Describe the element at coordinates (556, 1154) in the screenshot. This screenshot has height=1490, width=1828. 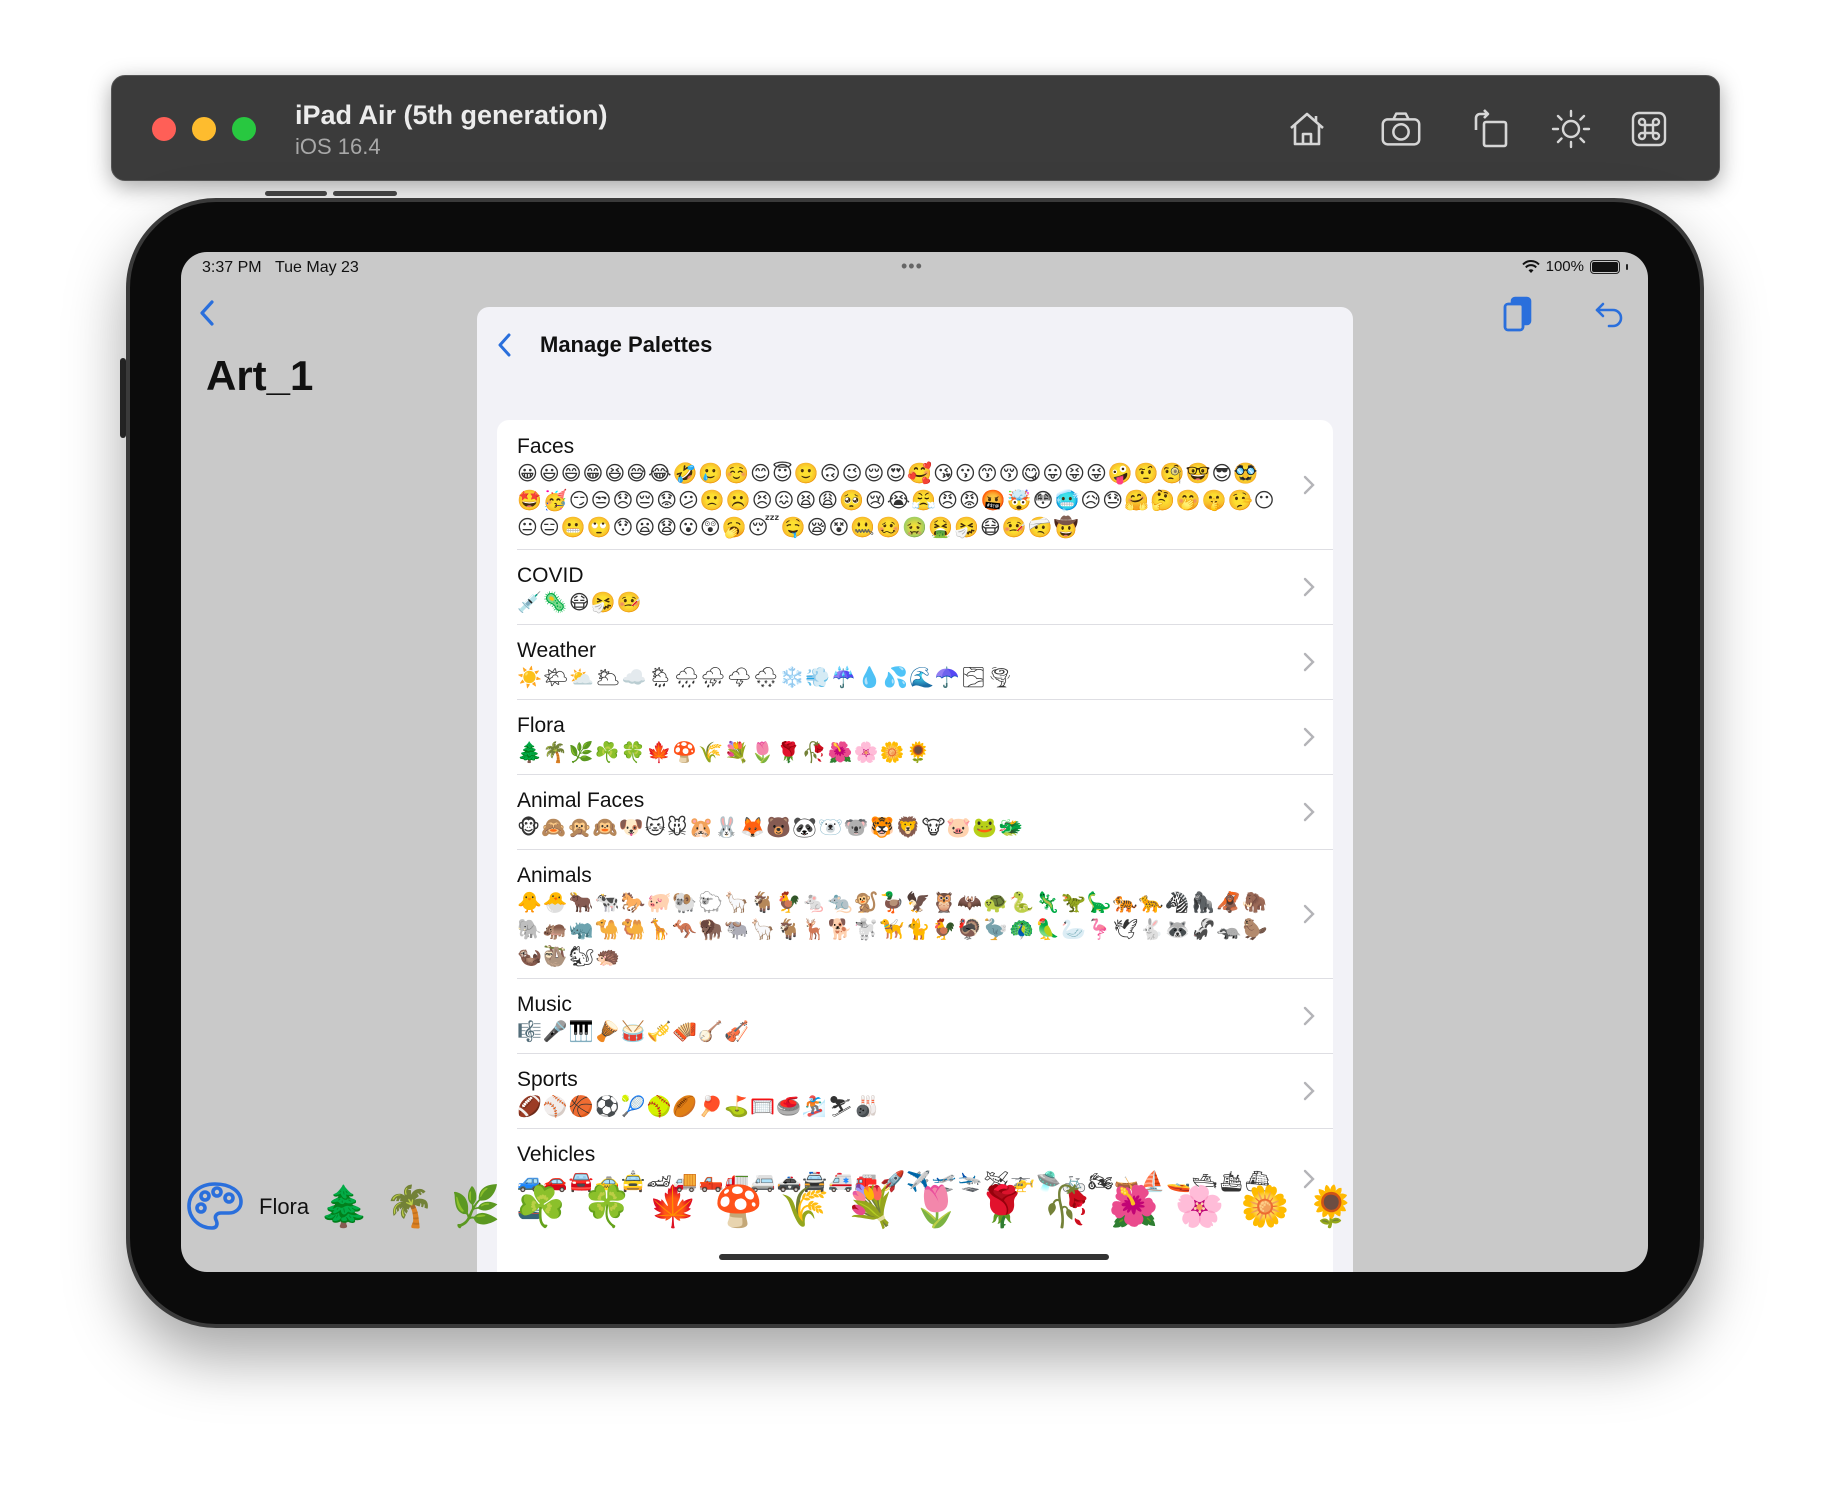
I see `palette-name: Vehicles` at that location.